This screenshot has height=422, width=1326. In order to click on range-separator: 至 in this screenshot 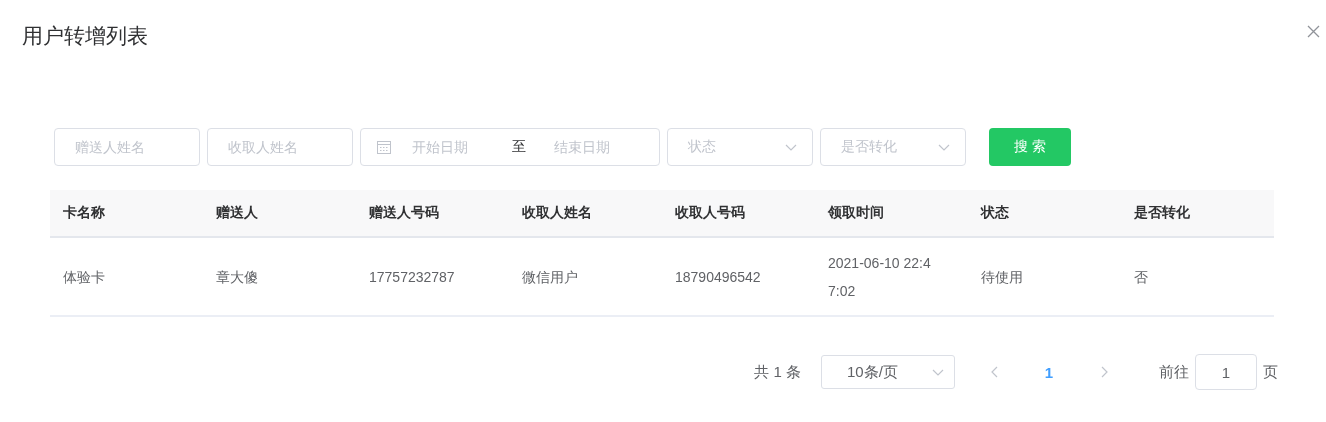, I will do `click(519, 147)`.